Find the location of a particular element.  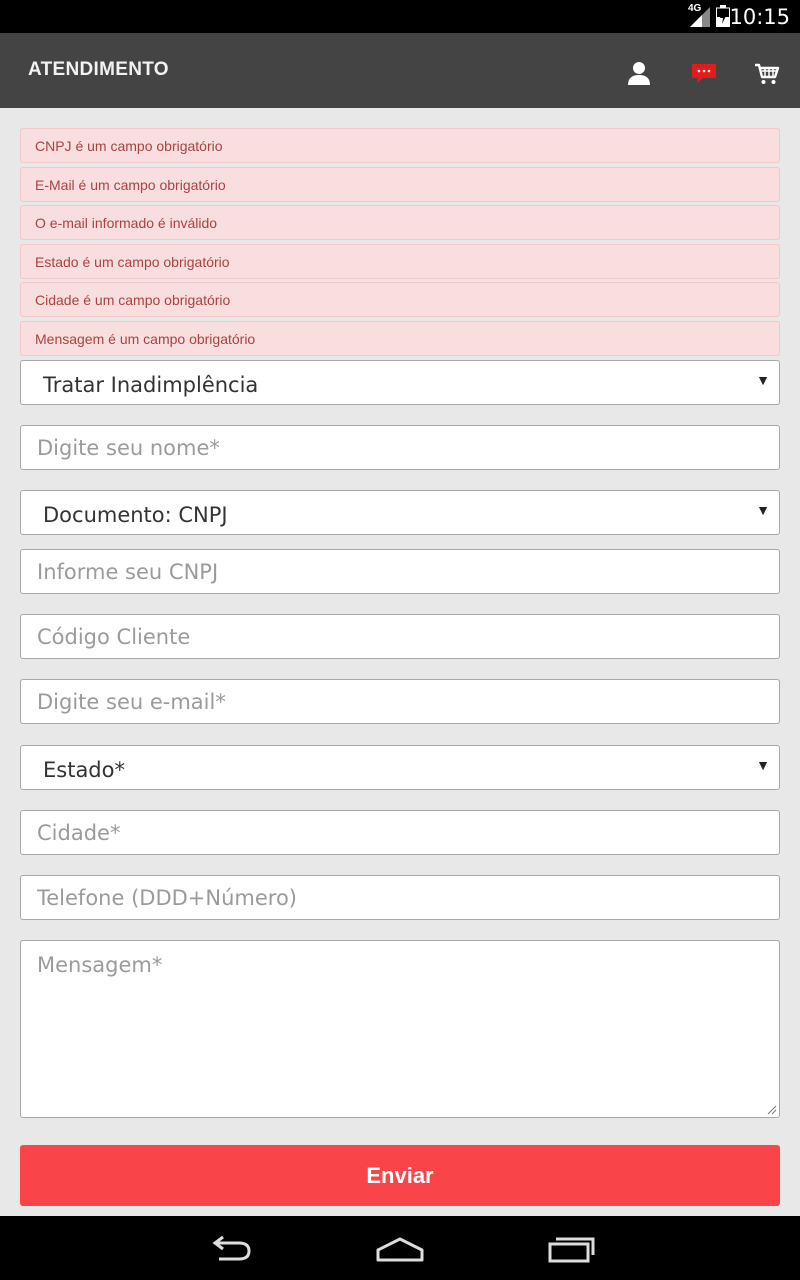

subject-select: Tratar Inadimplência ▼ is located at coordinates (400, 382).